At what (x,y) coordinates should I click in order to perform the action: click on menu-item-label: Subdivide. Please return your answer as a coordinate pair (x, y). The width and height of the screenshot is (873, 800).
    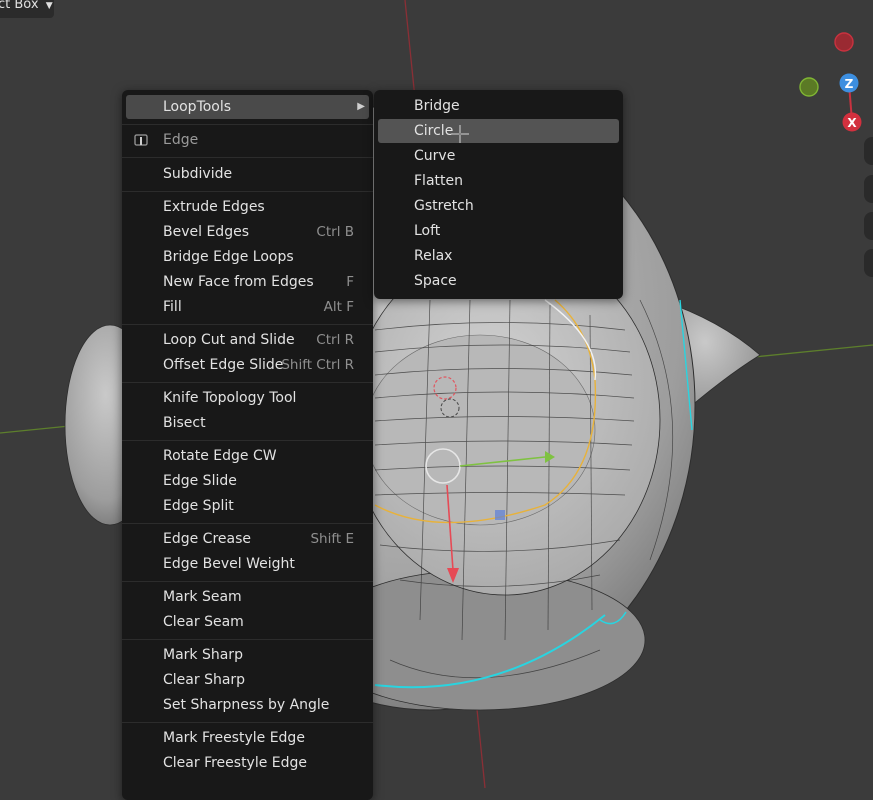
    Looking at the image, I should click on (198, 174).